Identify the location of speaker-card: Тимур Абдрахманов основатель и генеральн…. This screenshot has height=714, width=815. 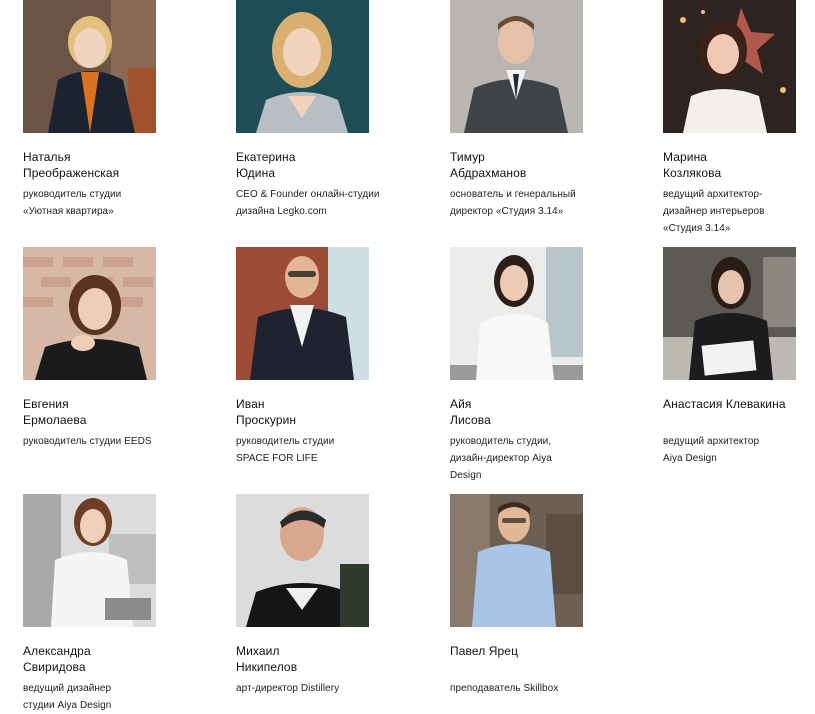
(537, 110).